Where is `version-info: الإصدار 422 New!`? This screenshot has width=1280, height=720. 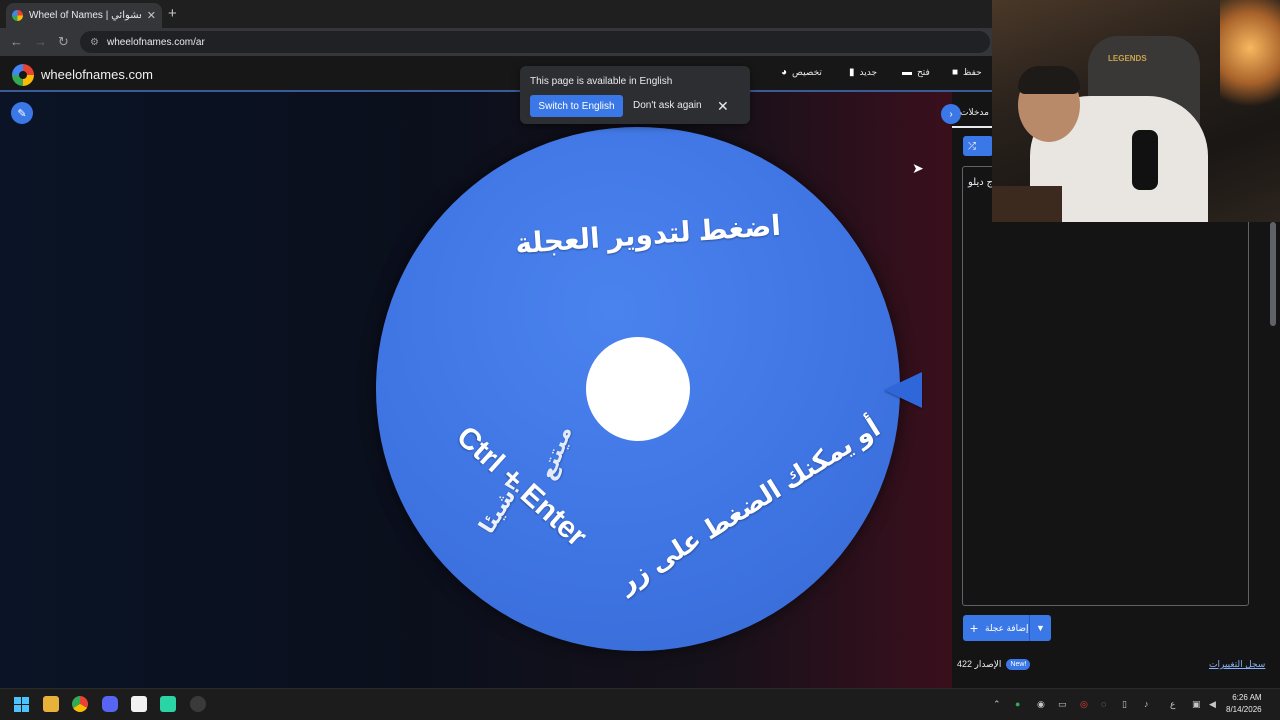 version-info: الإصدار 422 New! is located at coordinates (994, 664).